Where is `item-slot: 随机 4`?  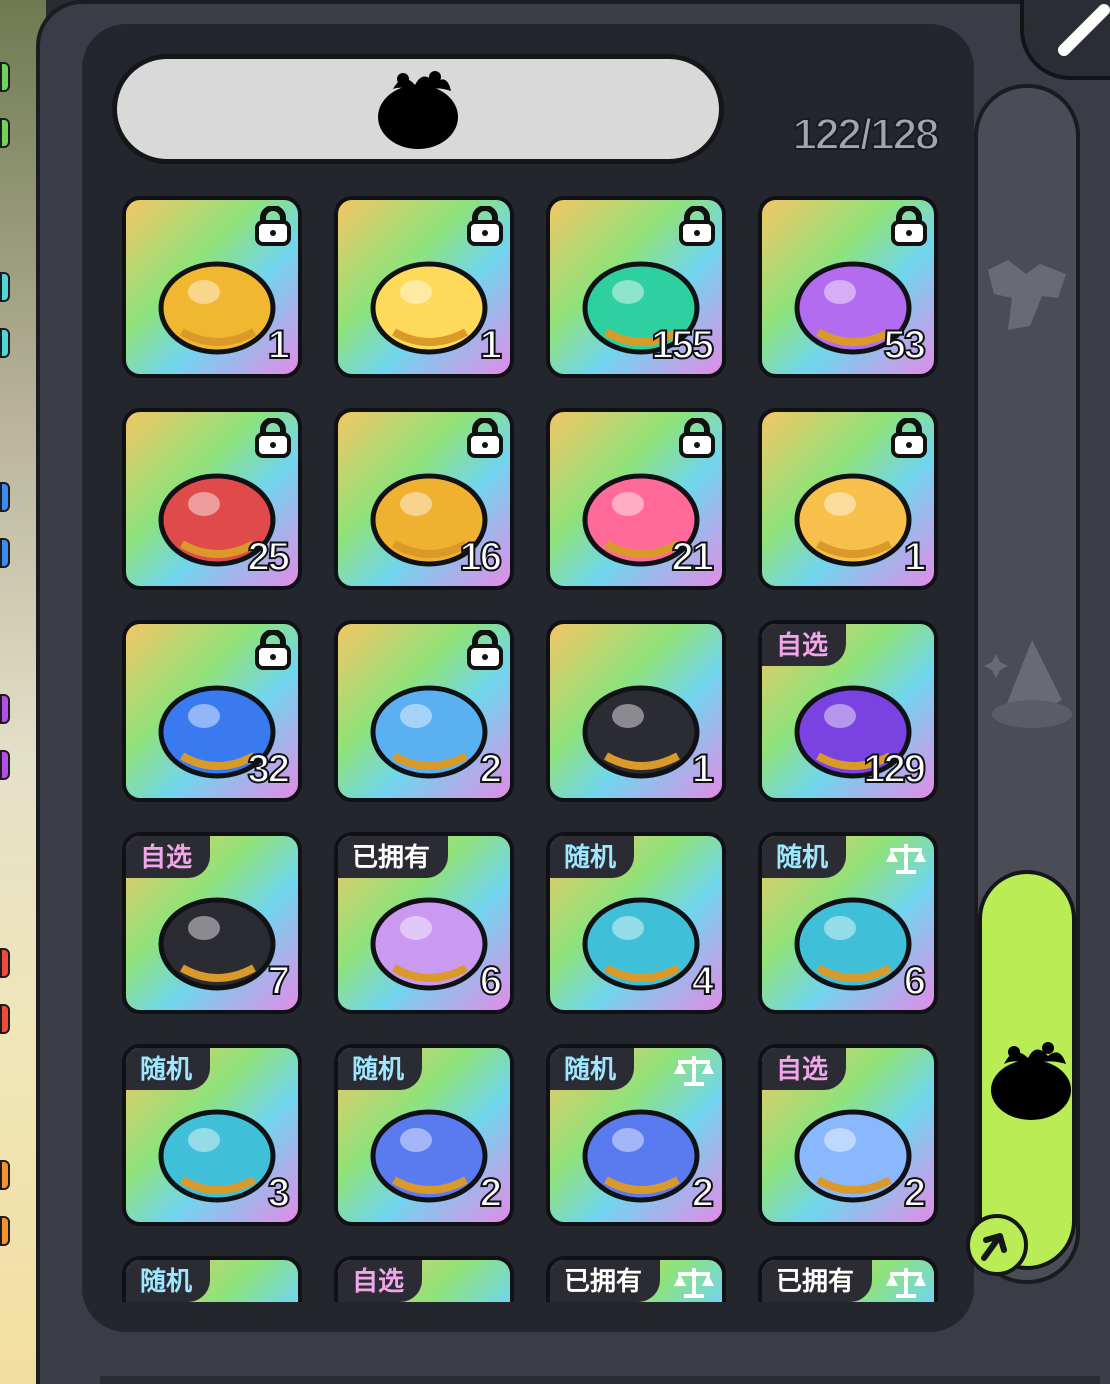
item-slot: 随机 4 is located at coordinates (636, 923).